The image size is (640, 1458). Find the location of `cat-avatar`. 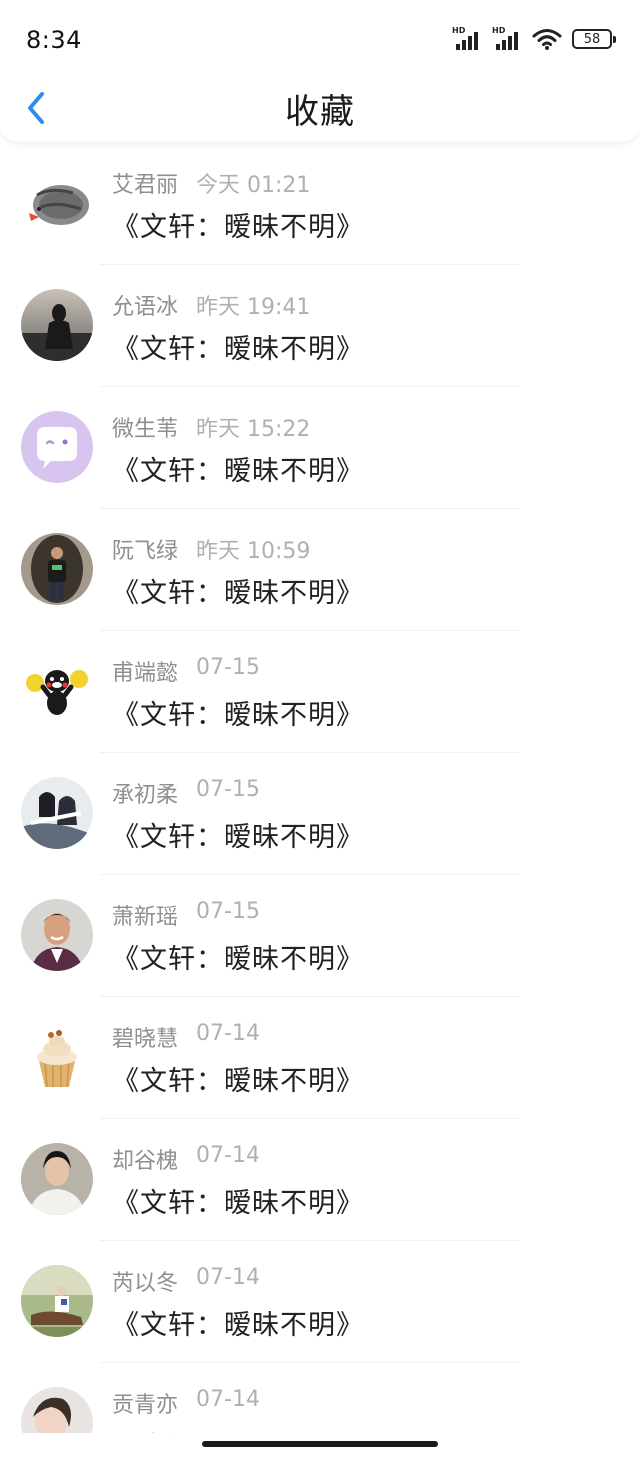

cat-avatar is located at coordinates (57, 203).